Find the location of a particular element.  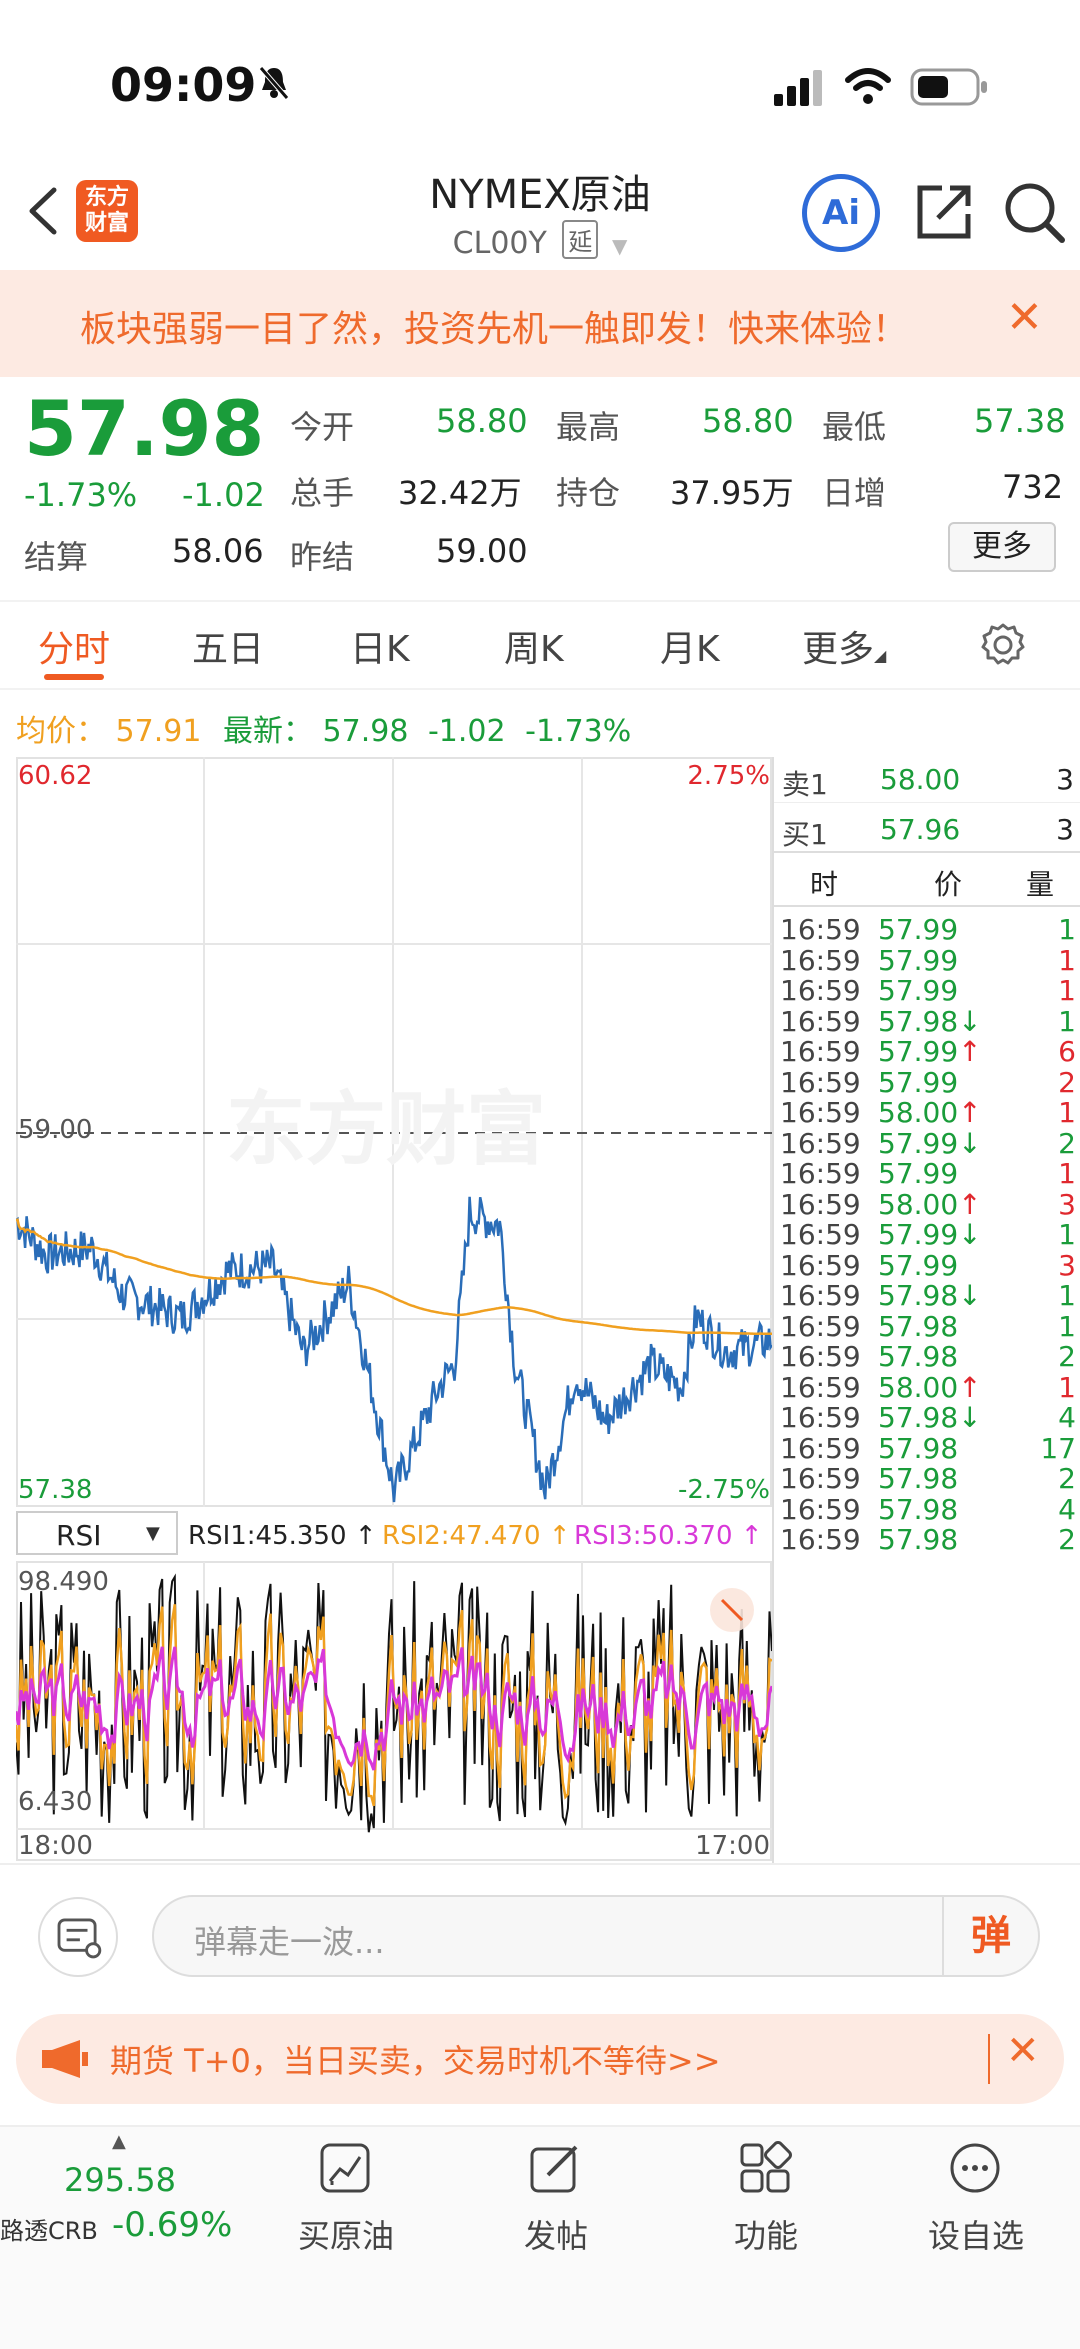

trade-price: 57.99↓ is located at coordinates (930, 1234).